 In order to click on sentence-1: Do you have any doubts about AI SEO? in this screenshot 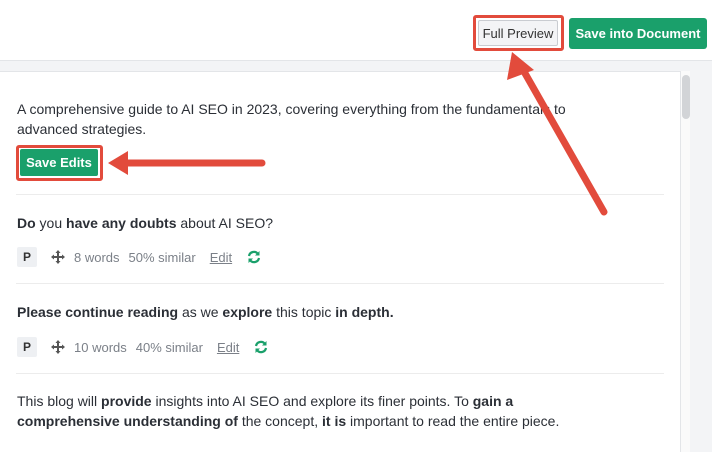, I will do `click(145, 223)`.